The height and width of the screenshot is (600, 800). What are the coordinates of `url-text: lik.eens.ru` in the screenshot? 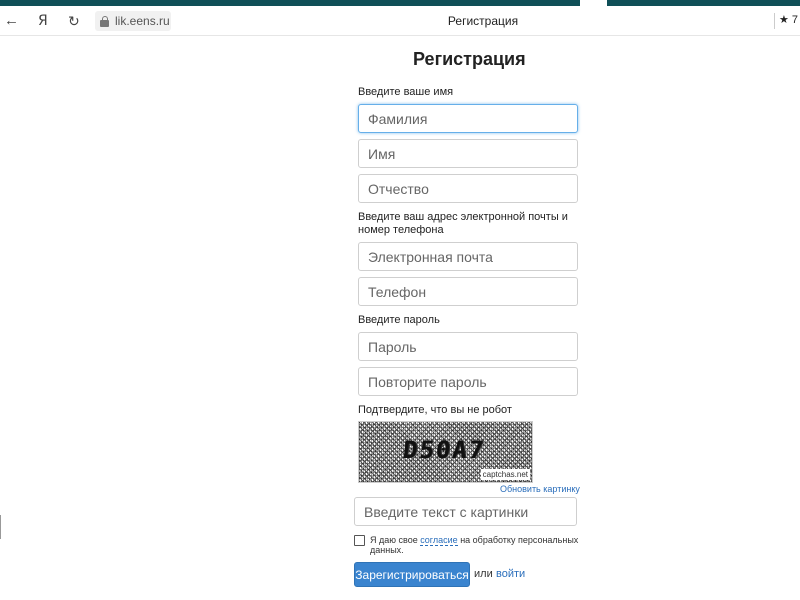 It's located at (142, 21).